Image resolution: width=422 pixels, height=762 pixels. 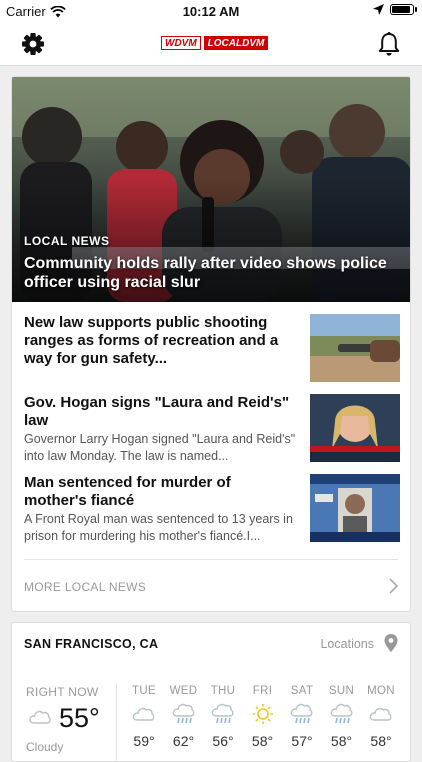 I want to click on forecast-day: SUN 58°, so click(x=342, y=717).